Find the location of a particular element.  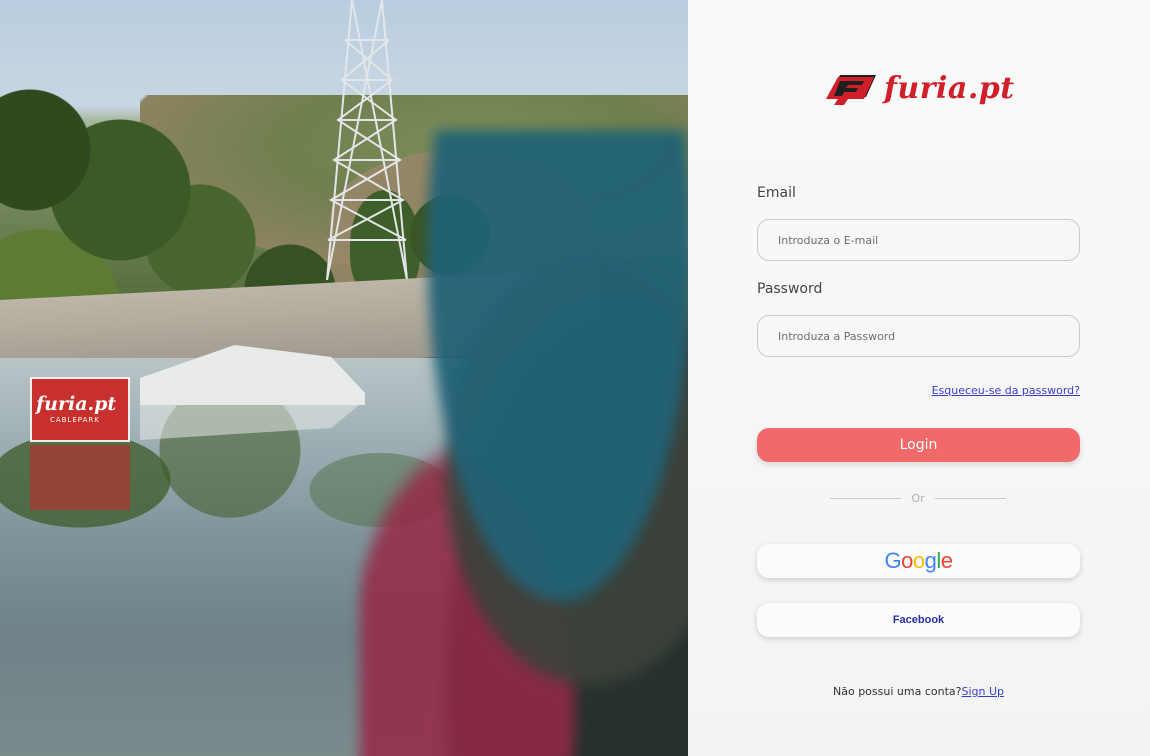

google-wordmark: Google is located at coordinates (918, 561).